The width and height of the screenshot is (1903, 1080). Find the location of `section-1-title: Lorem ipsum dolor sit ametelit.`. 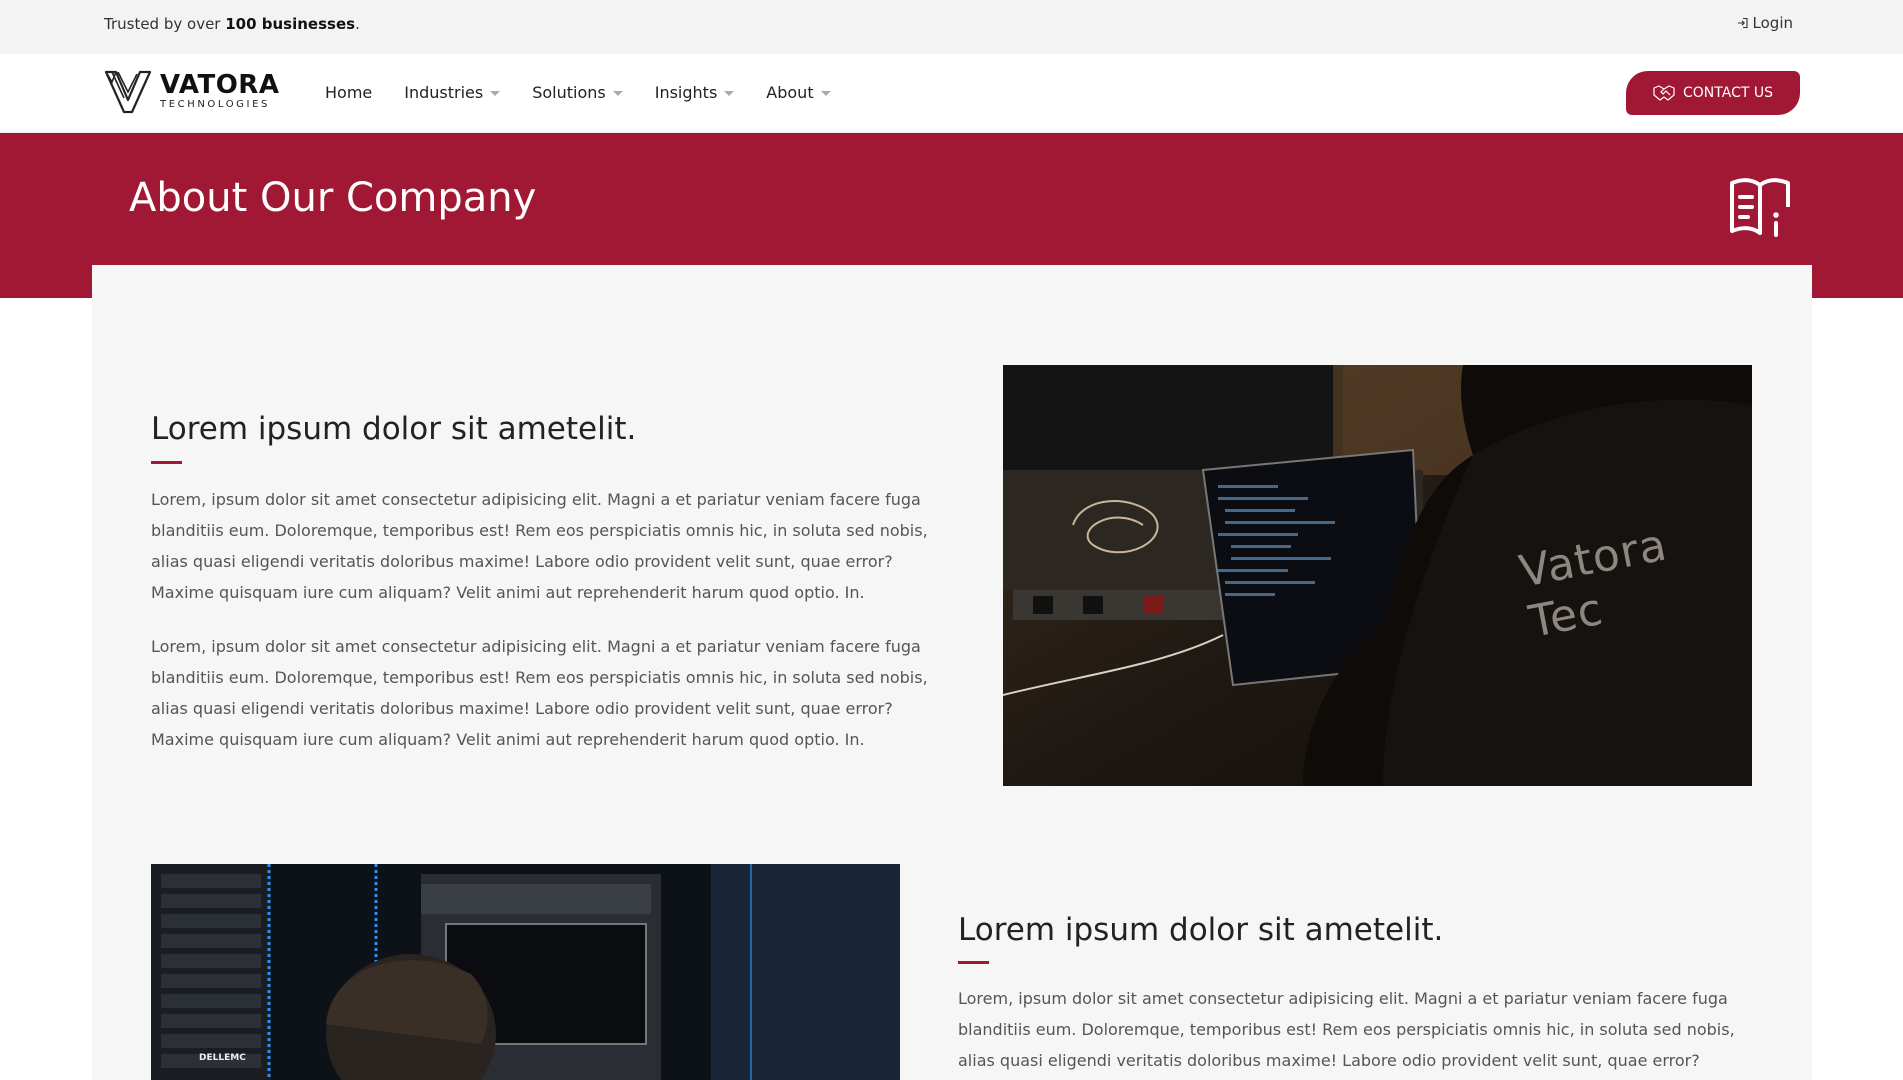

section-1-title: Lorem ipsum dolor sit ametelit. is located at coordinates (394, 429).